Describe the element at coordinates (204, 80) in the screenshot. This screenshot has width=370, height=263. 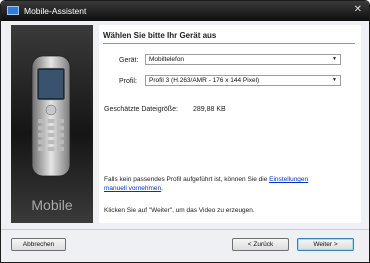
I see `profile-select-value: Profil 3 (H.263/AMR - 176 x 144 Pixel)` at that location.